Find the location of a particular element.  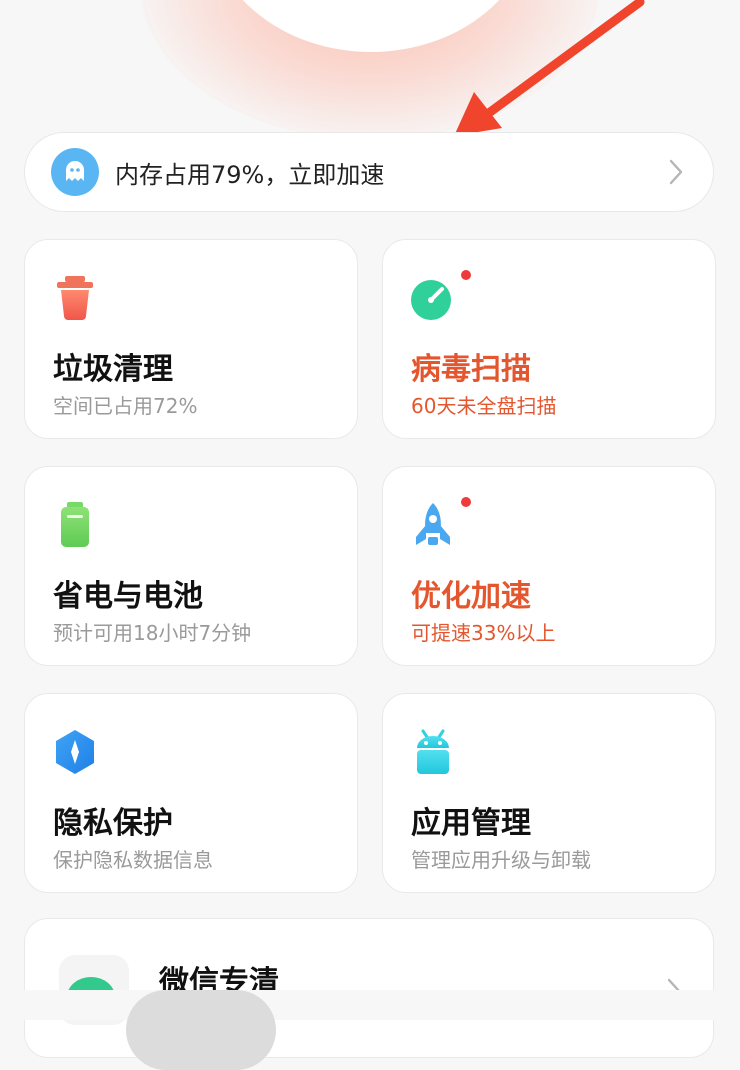

rocket-icon is located at coordinates (433, 524).